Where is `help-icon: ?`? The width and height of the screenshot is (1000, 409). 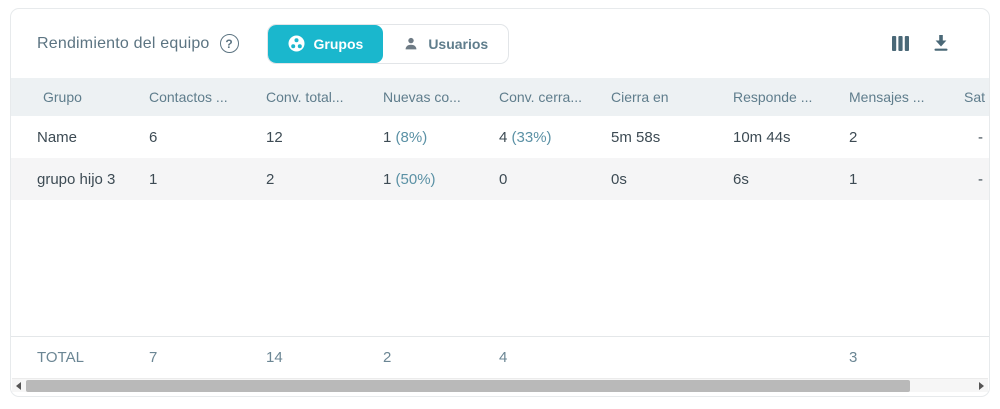
help-icon: ? is located at coordinates (229, 43).